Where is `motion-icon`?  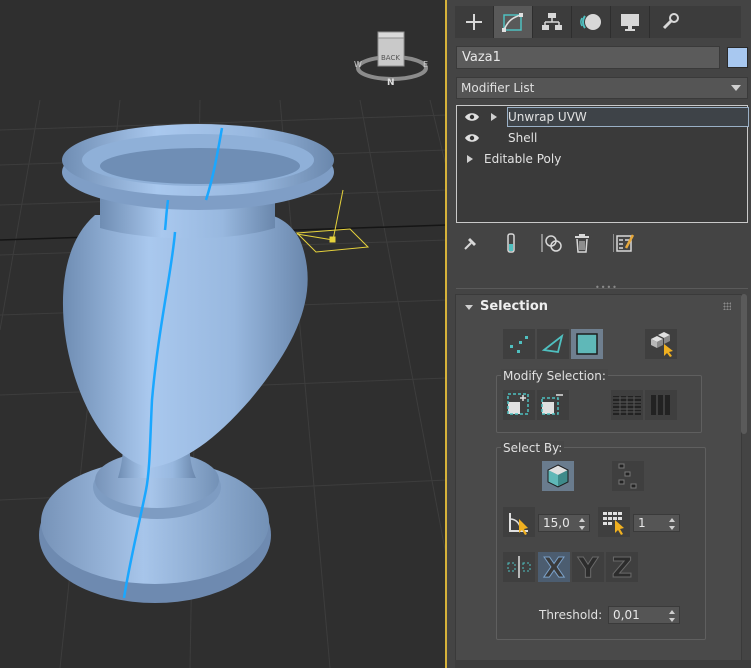
motion-icon is located at coordinates (590, 22).